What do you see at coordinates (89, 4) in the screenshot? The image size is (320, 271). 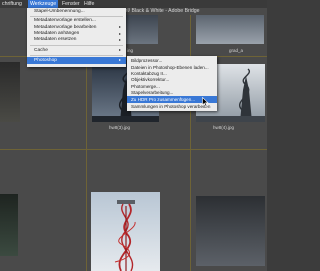 I see `menu-hilfe: Hilfe` at bounding box center [89, 4].